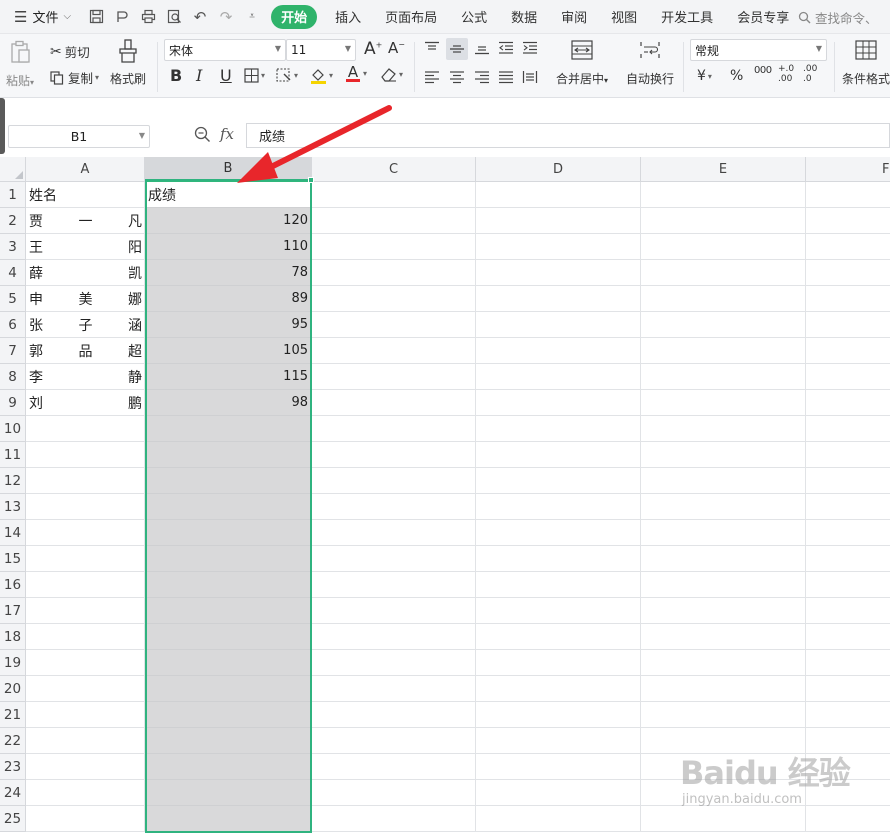  What do you see at coordinates (321, 75) in the screenshot?
I see `fill-color-button: ▾` at bounding box center [321, 75].